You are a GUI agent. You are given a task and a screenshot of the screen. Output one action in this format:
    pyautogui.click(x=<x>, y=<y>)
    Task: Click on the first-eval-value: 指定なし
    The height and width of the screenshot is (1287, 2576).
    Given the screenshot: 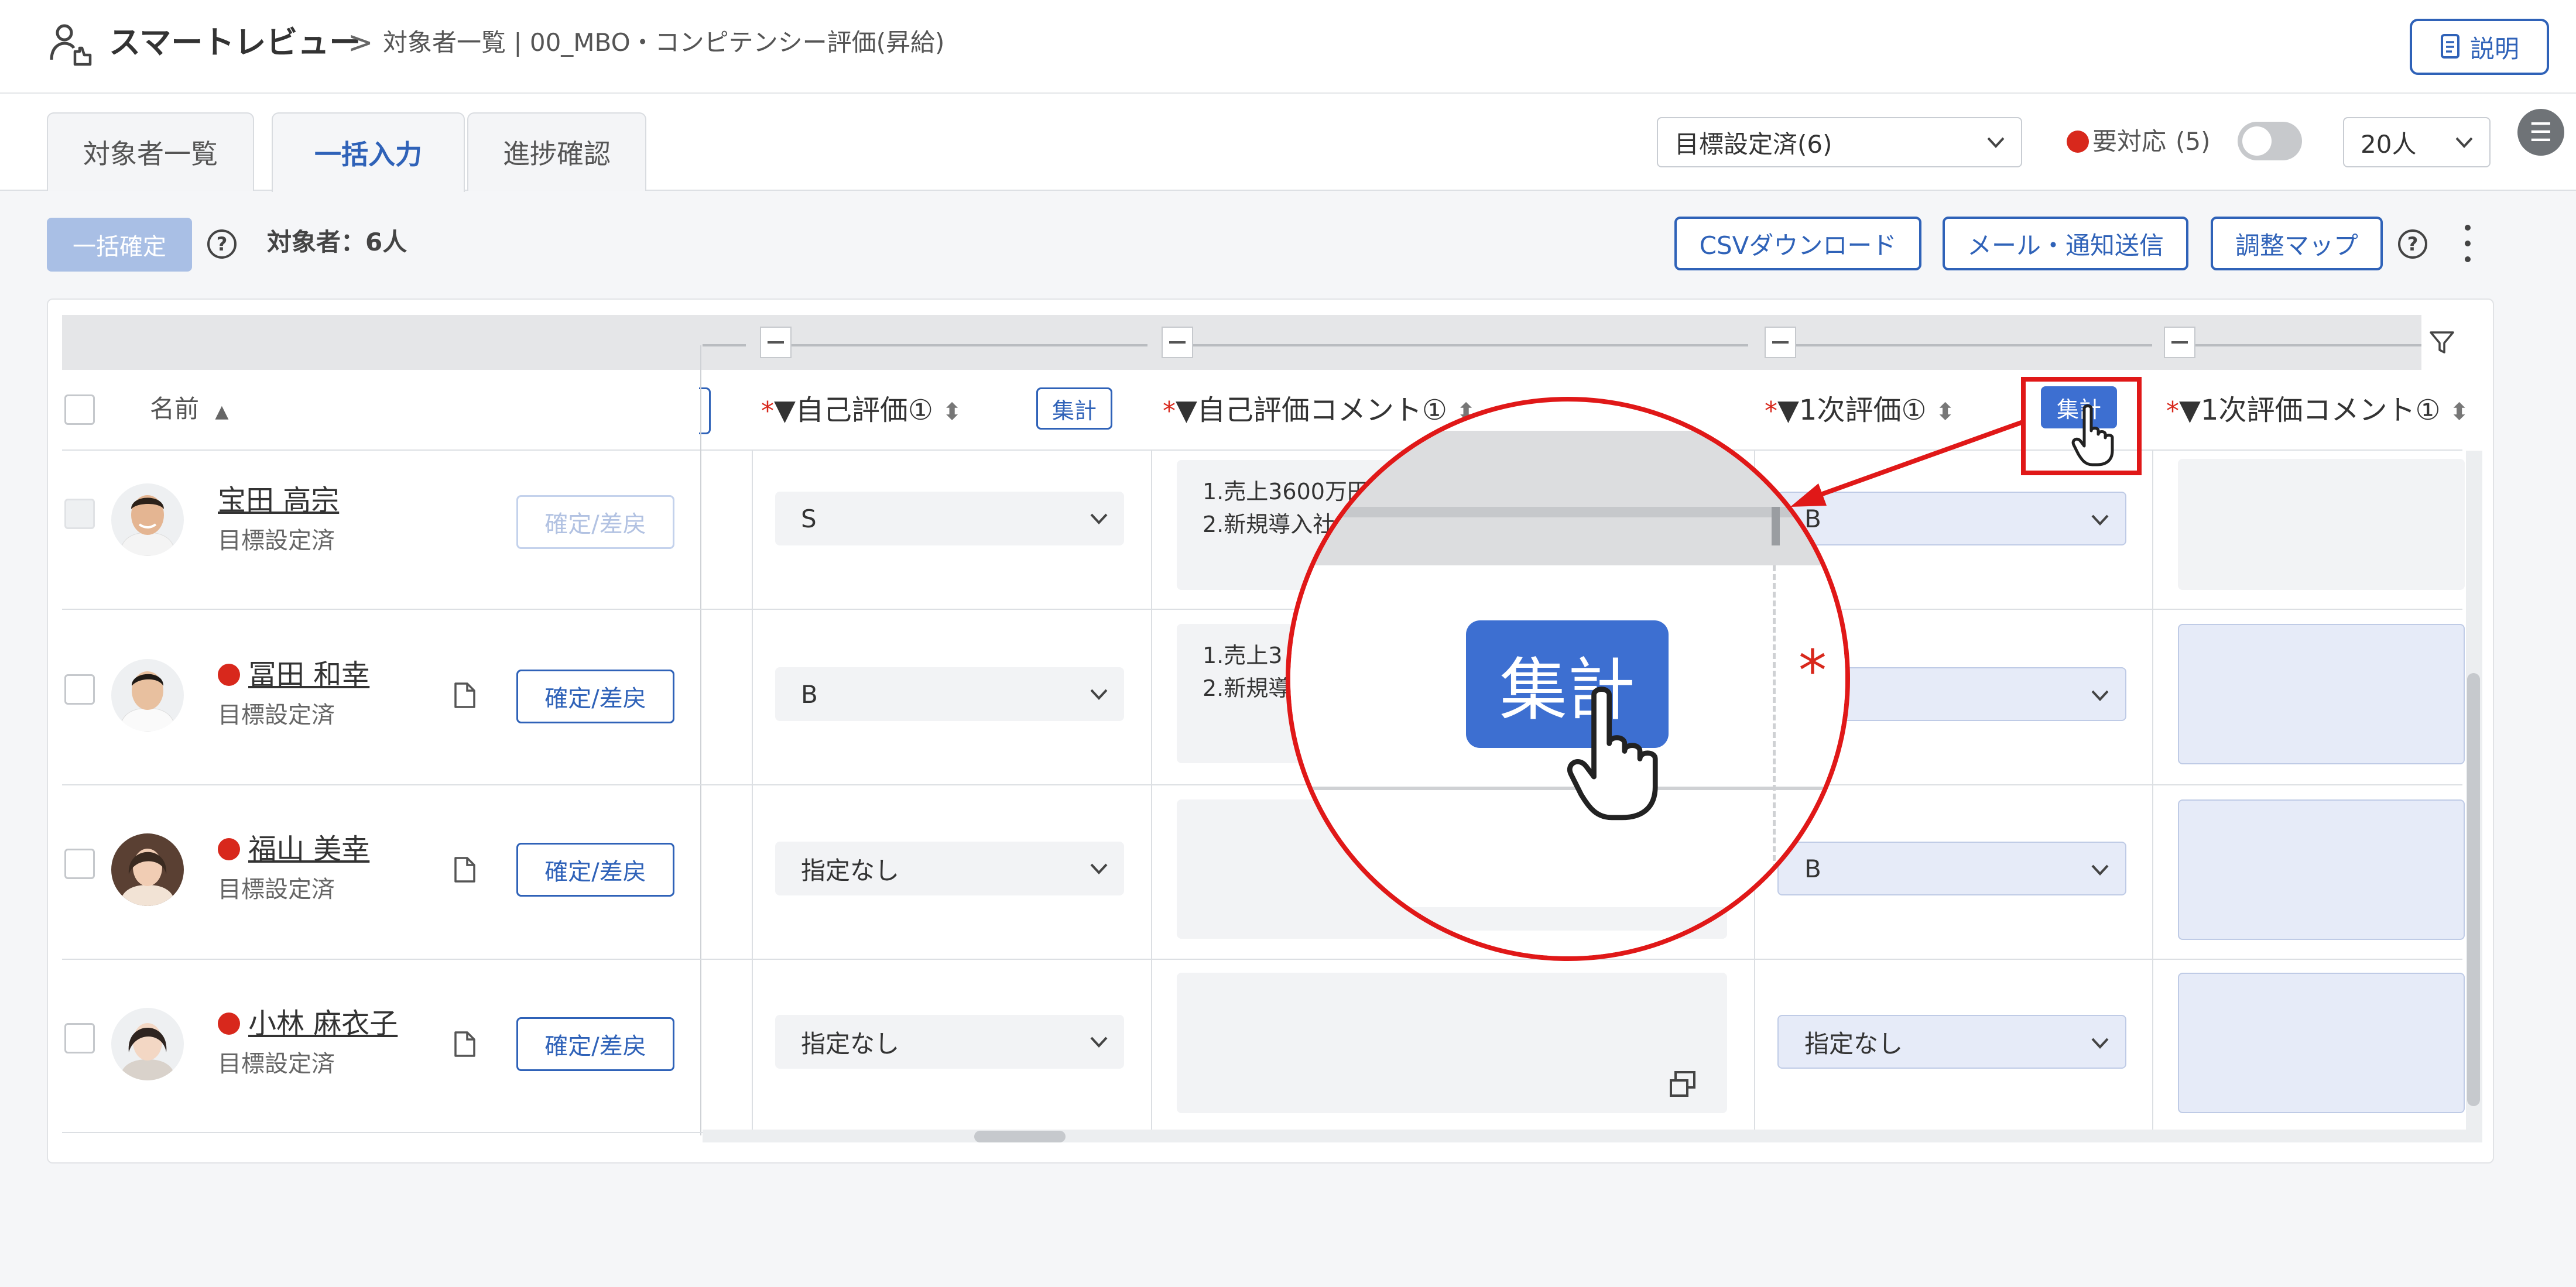 What is the action you would take?
    pyautogui.click(x=1853, y=1043)
    